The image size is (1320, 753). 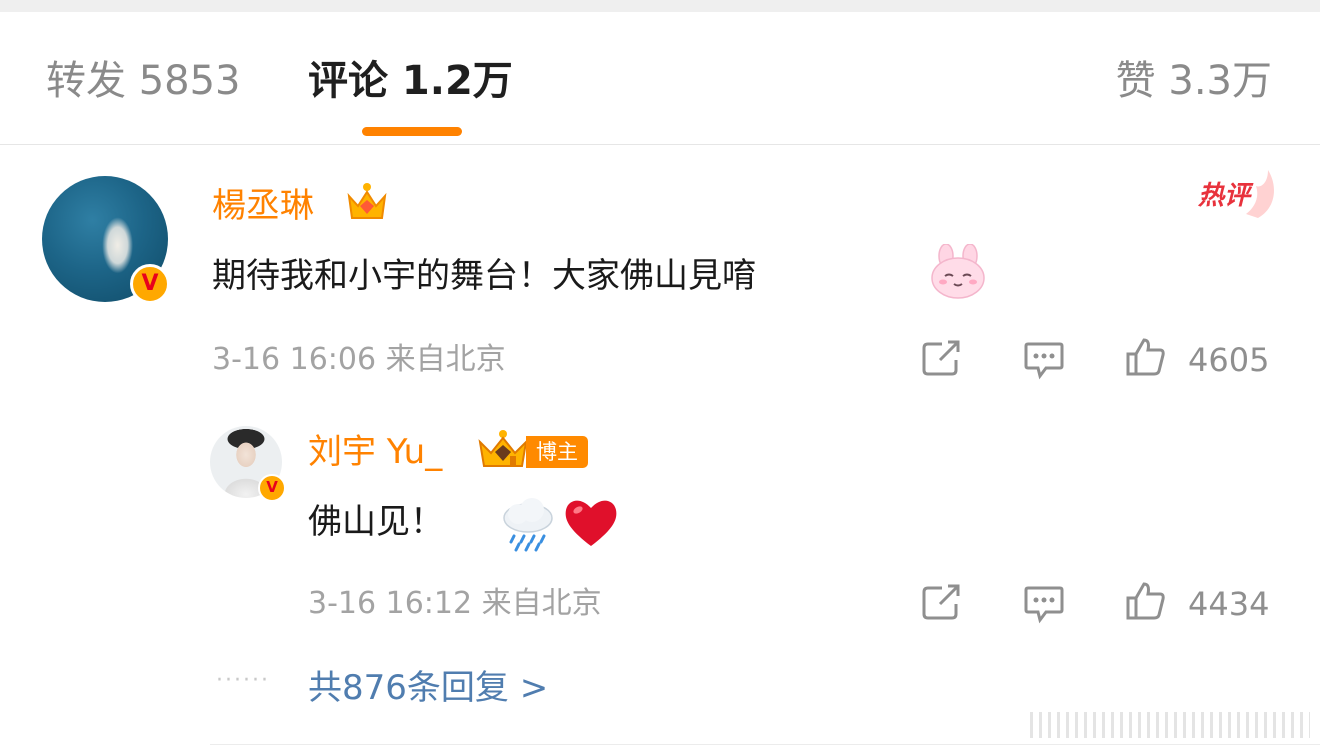 What do you see at coordinates (376, 522) in the screenshot?
I see `reply-text: 佛山见！` at bounding box center [376, 522].